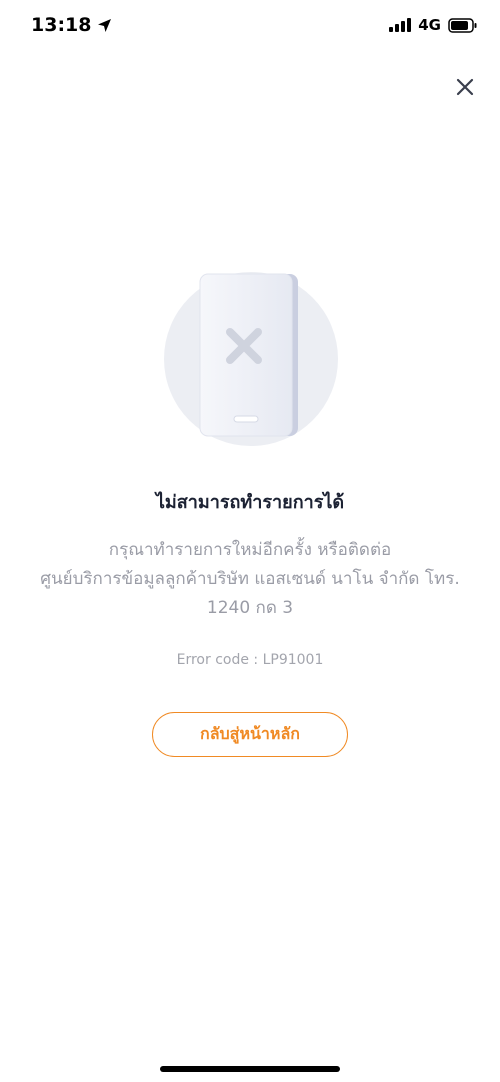 The width and height of the screenshot is (500, 1082). Describe the element at coordinates (61, 25) in the screenshot. I see `time-label: 13:18` at that location.